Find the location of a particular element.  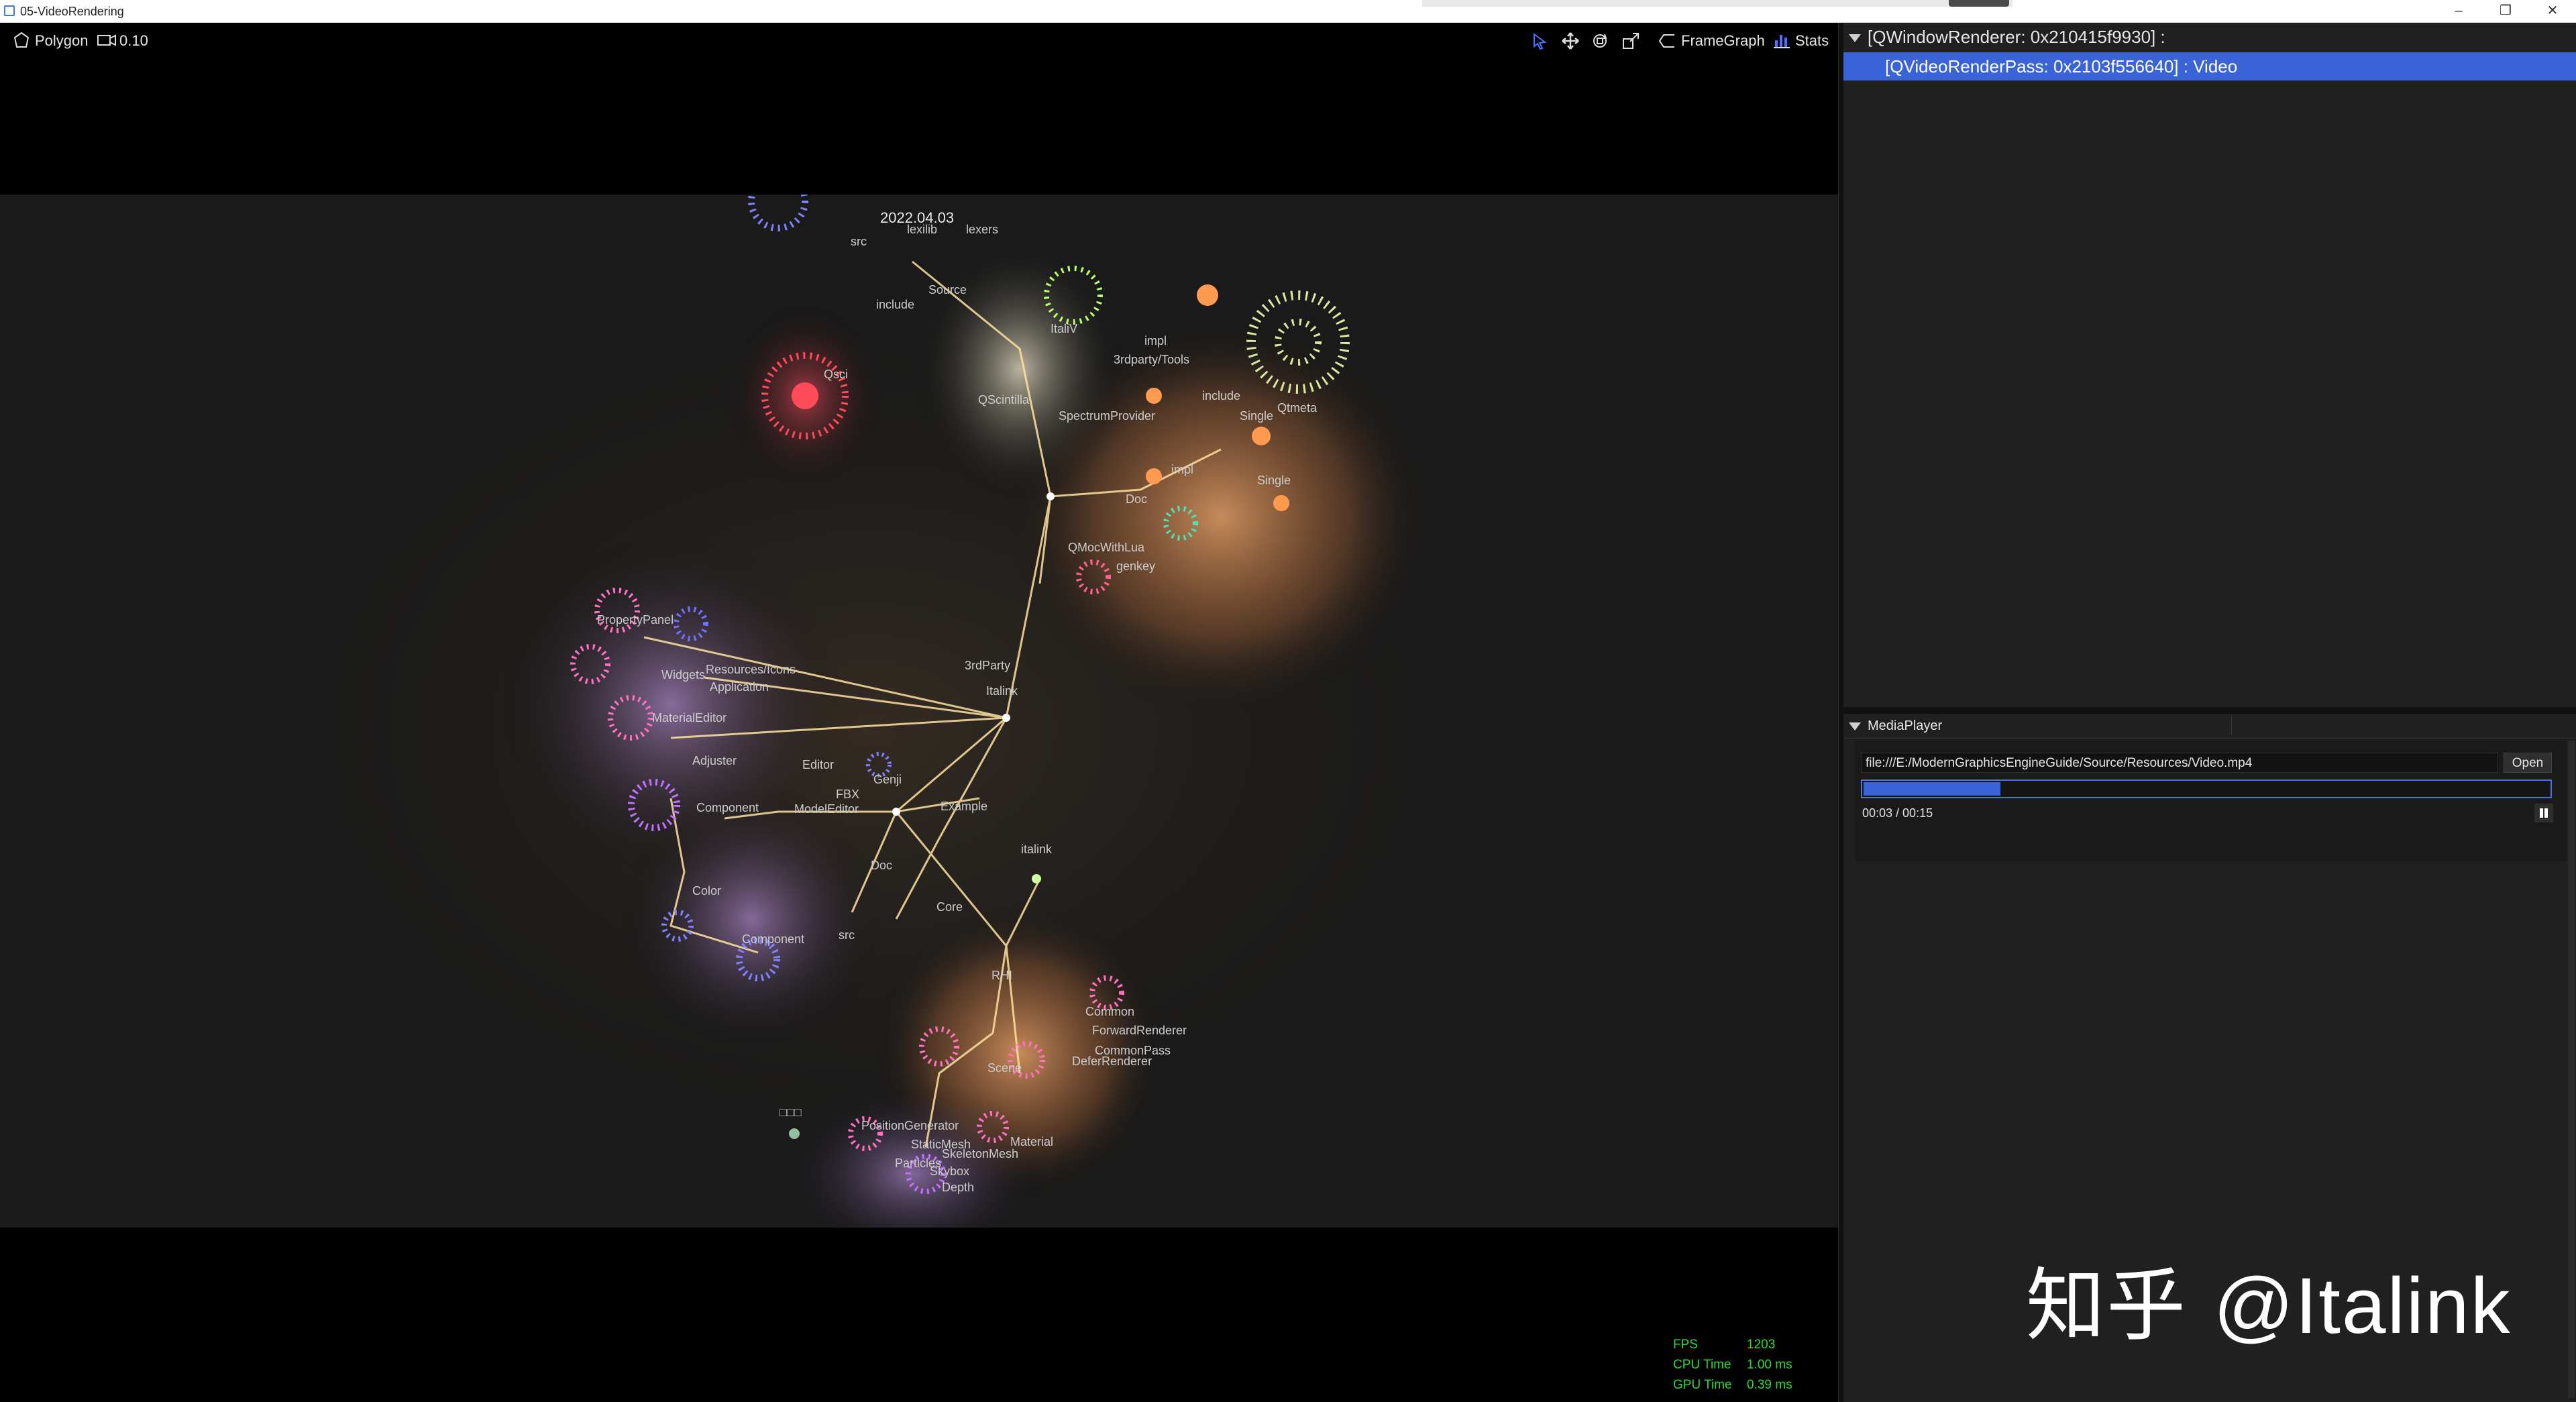

tree-item-window-renderer: [QWindowRenderer: 0x210415f9930] : is located at coordinates (2209, 37).